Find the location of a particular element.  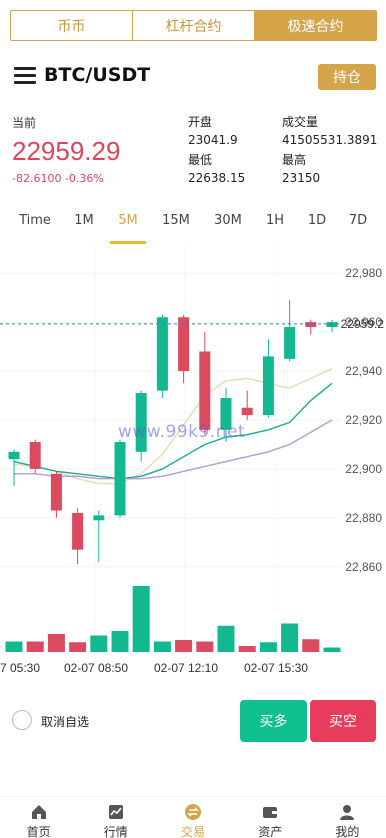

nav-home: 首页 is located at coordinates (38, 817).